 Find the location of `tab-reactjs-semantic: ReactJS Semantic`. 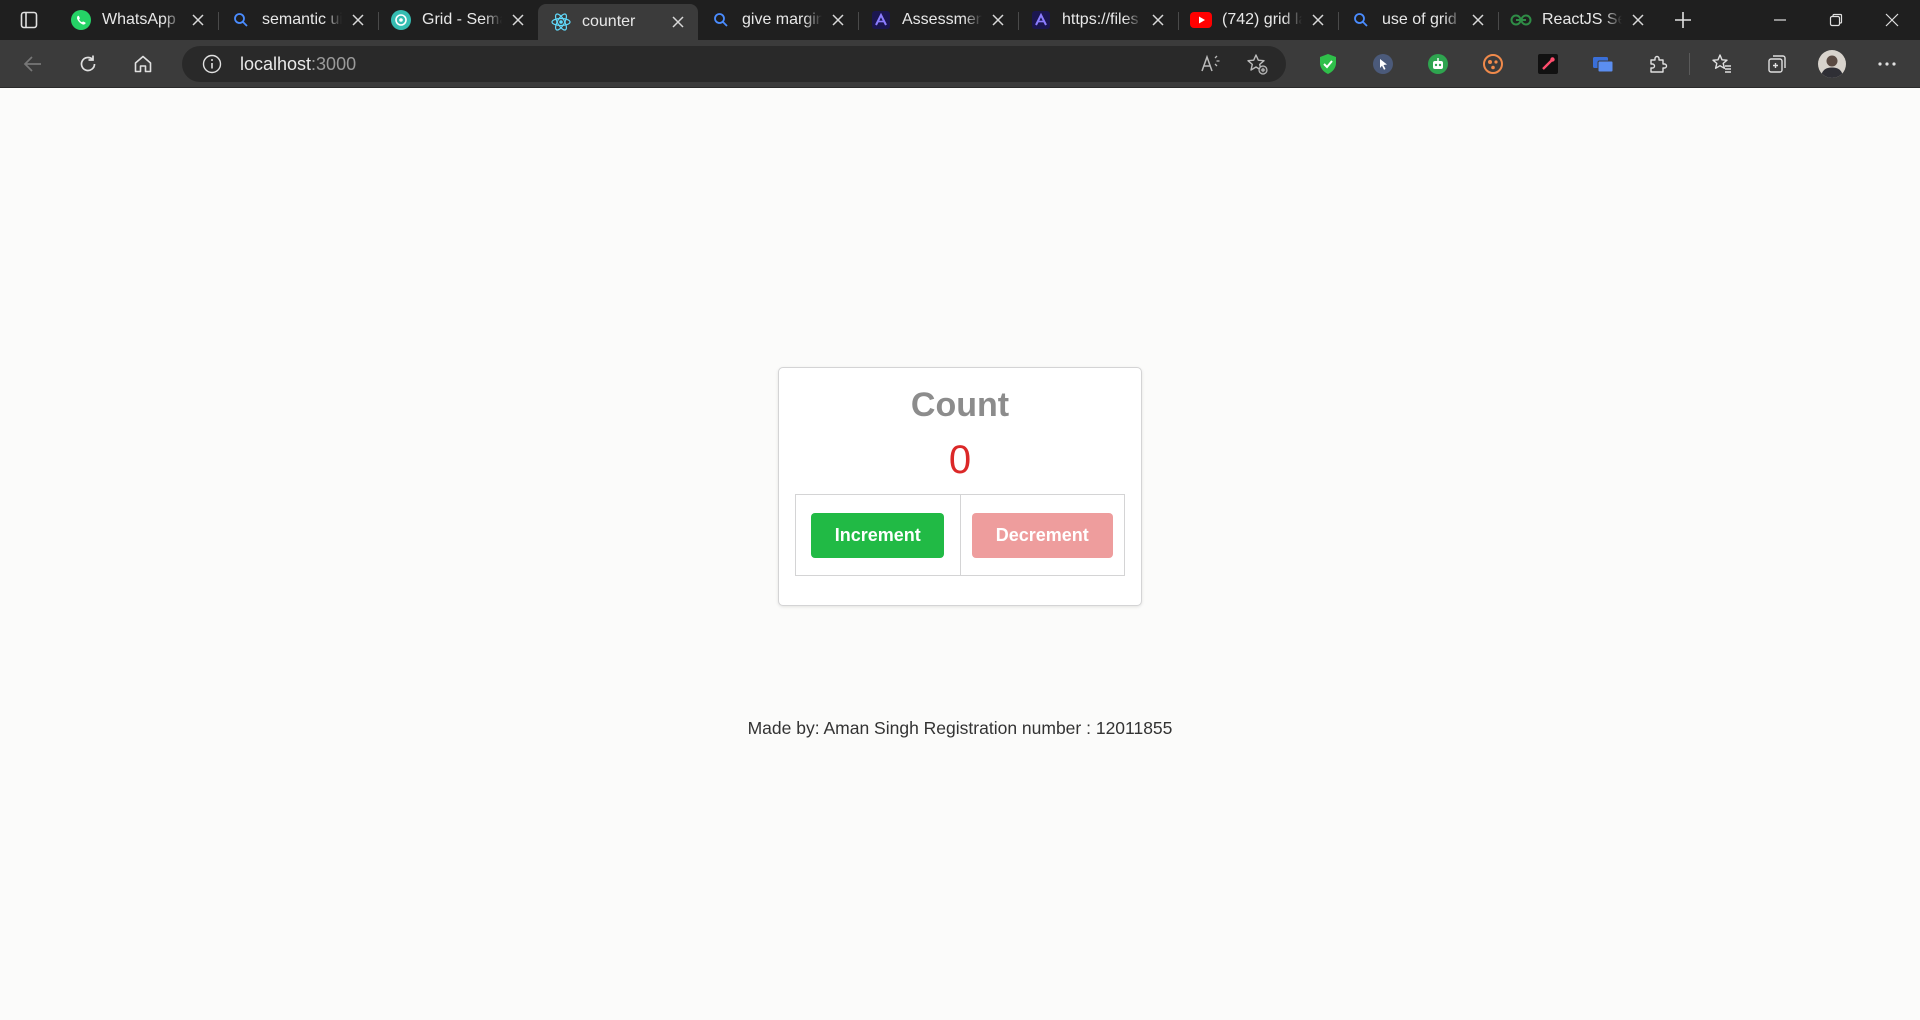

tab-reactjs-semantic: ReactJS Semantic is located at coordinates (1578, 20).